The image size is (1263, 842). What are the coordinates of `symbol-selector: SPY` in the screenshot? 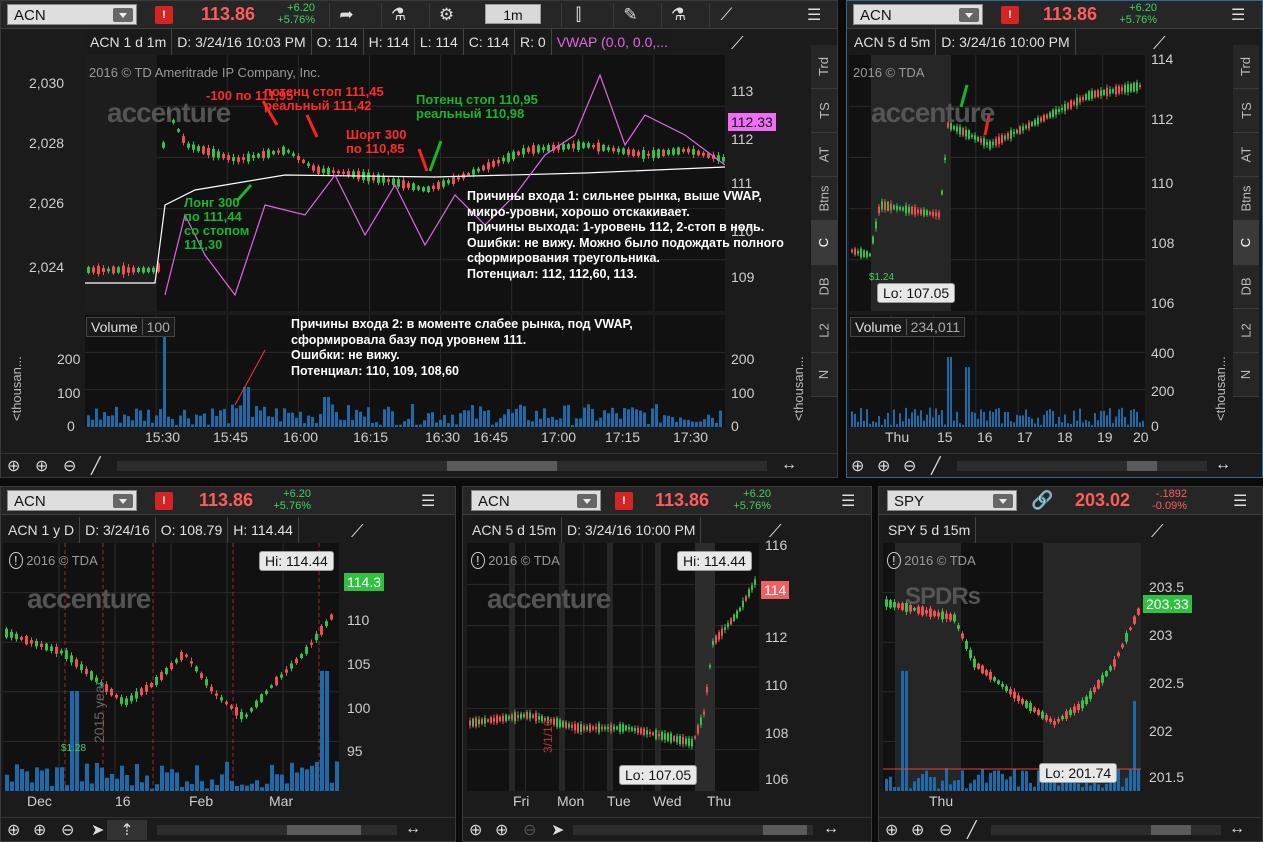 It's located at (952, 500).